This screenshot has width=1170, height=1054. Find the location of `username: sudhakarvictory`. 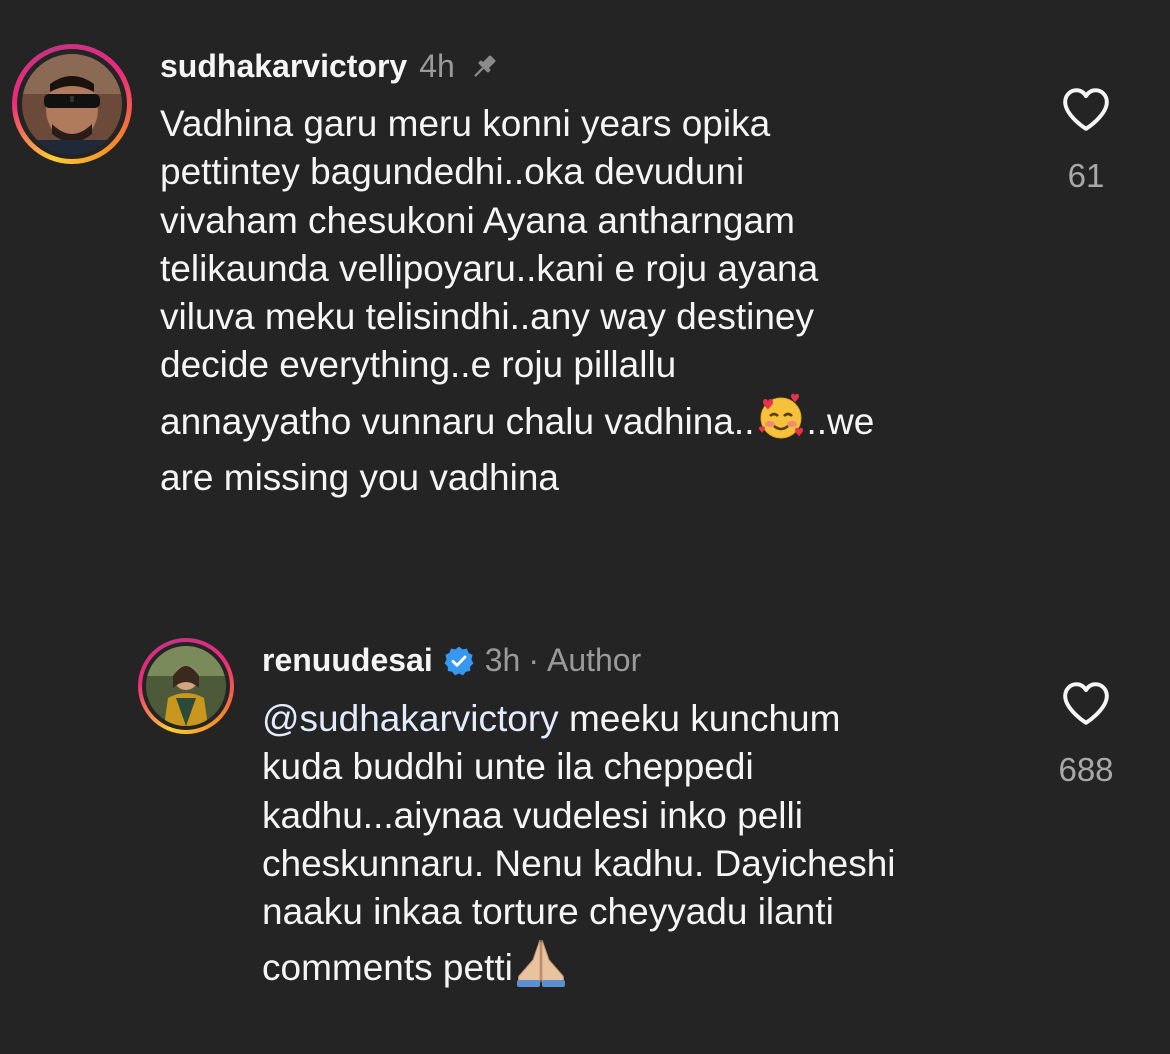

username: sudhakarvictory is located at coordinates (283, 66).